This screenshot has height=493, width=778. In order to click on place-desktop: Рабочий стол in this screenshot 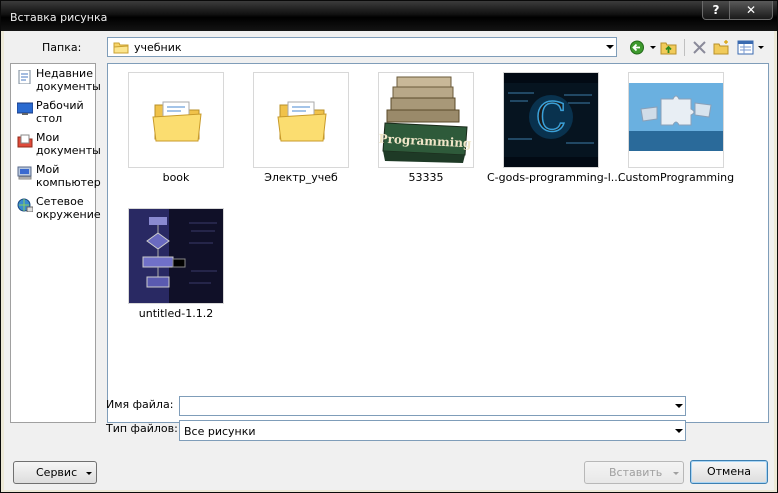, I will do `click(54, 113)`.